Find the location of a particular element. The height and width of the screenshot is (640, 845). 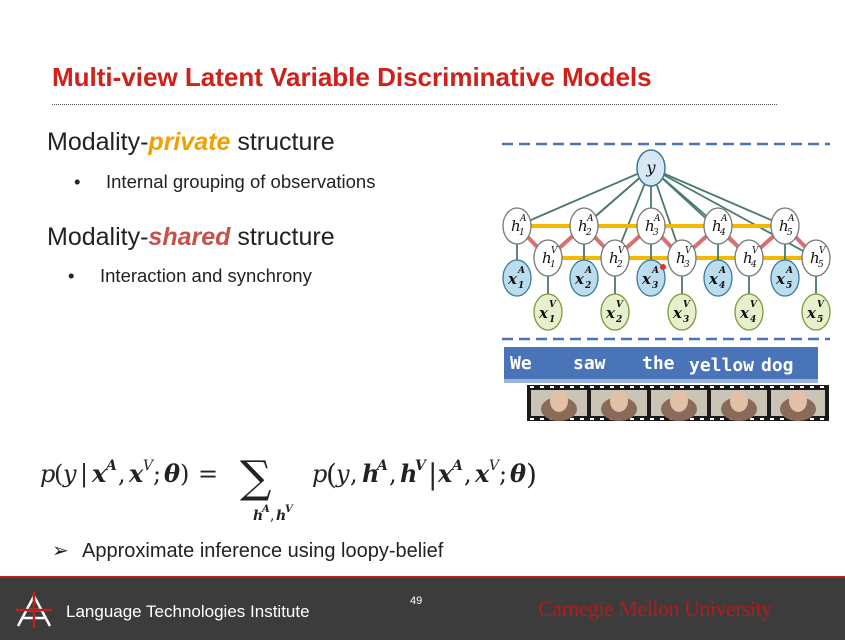

heading-emphasis-private: private is located at coordinates (189, 142).